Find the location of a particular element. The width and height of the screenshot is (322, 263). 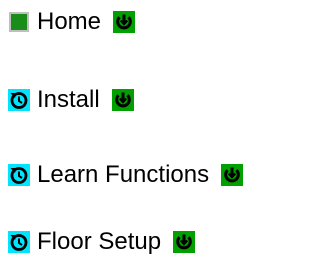

completed-square-icon is located at coordinates (19, 22).